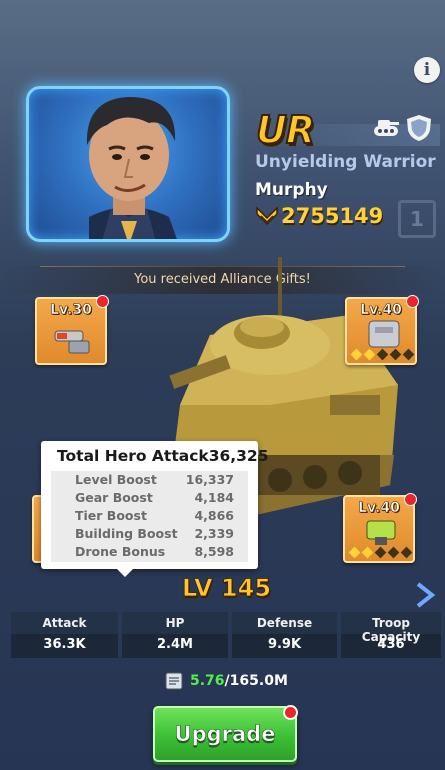 The height and width of the screenshot is (770, 445). I want to click on tooltip-row: Building Boost 2,339, so click(154, 533).